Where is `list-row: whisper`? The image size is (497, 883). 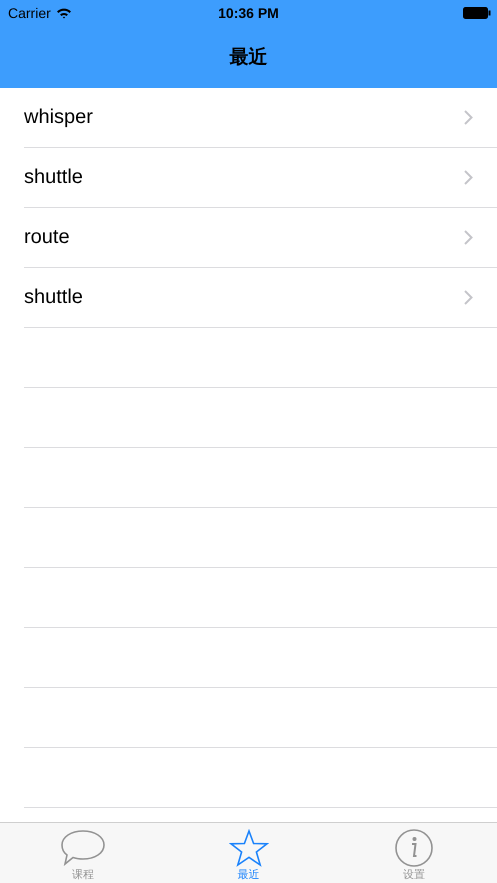
list-row: whisper is located at coordinates (260, 118).